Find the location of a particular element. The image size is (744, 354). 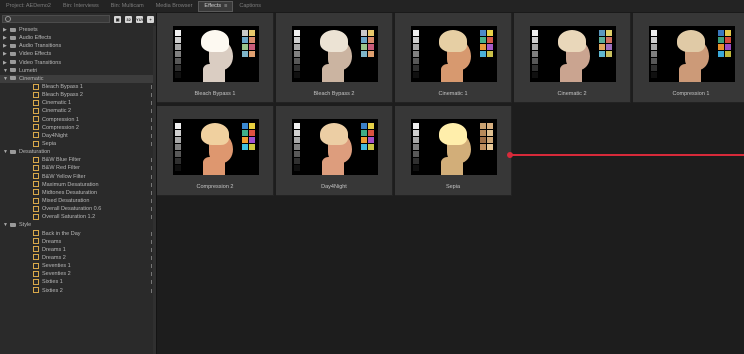

effects-scrollbar is located at coordinates (154, 190).